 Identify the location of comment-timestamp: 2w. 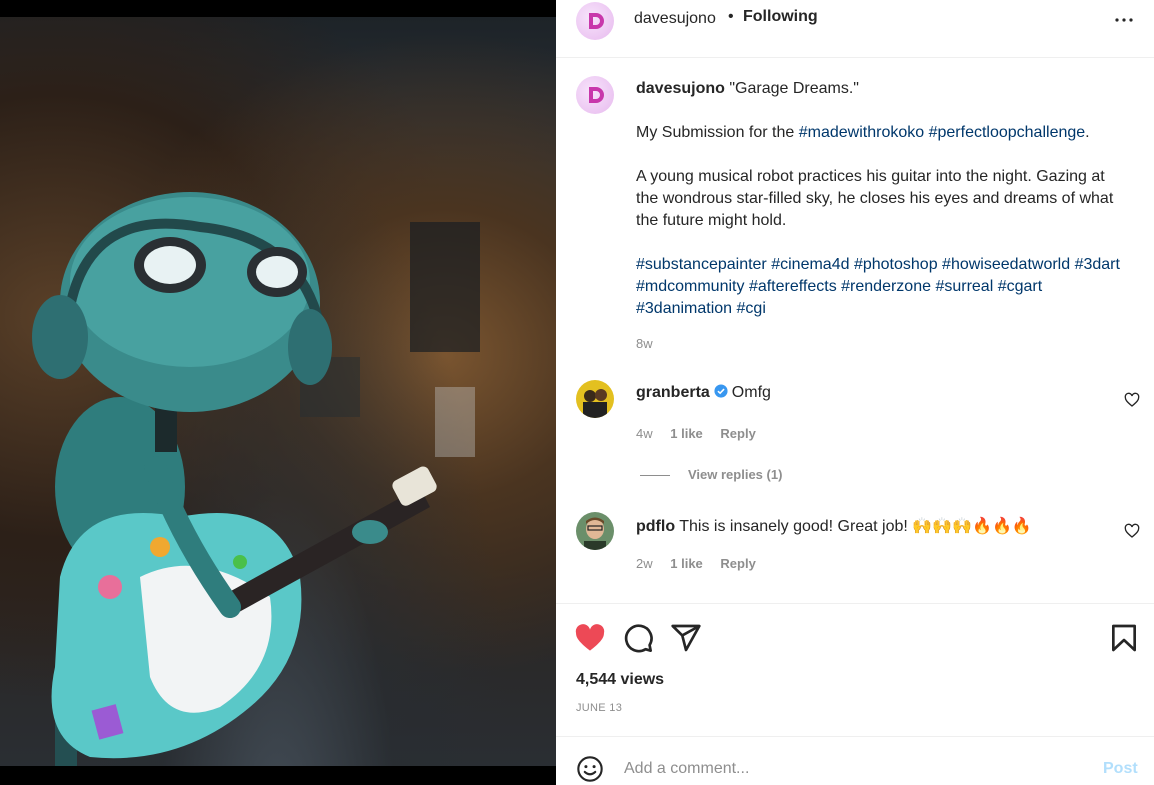
(644, 563).